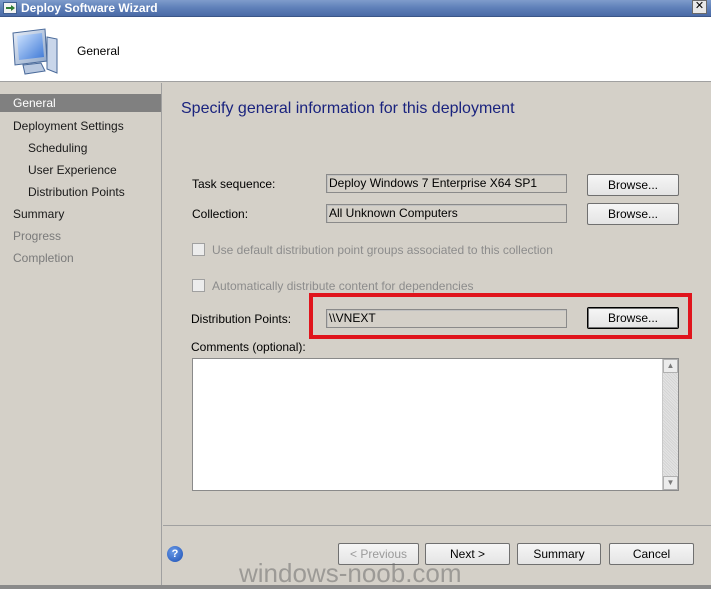 The height and width of the screenshot is (589, 711). What do you see at coordinates (89, 8) in the screenshot?
I see `window-title: Deploy Software Wizard` at bounding box center [89, 8].